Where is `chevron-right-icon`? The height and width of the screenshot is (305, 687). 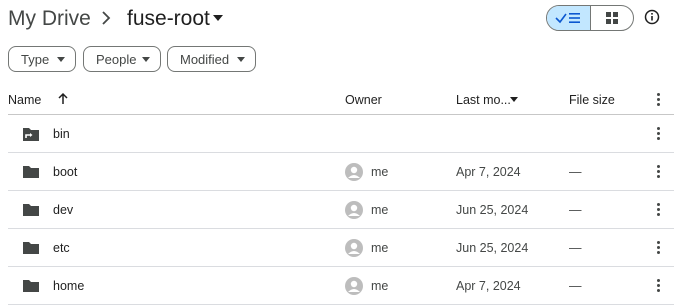
chevron-right-icon is located at coordinates (106, 18).